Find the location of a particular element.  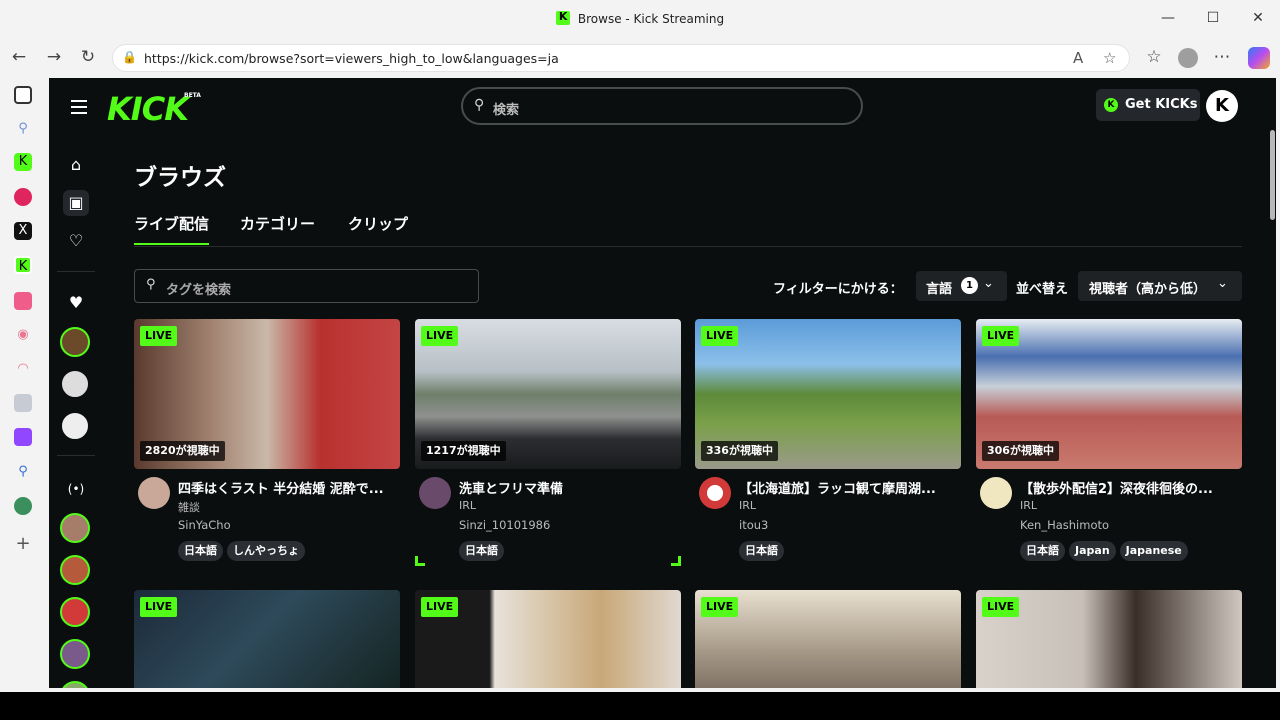

browse-tabs: ライブ配信 カテゴリー クリップ is located at coordinates (688, 229).